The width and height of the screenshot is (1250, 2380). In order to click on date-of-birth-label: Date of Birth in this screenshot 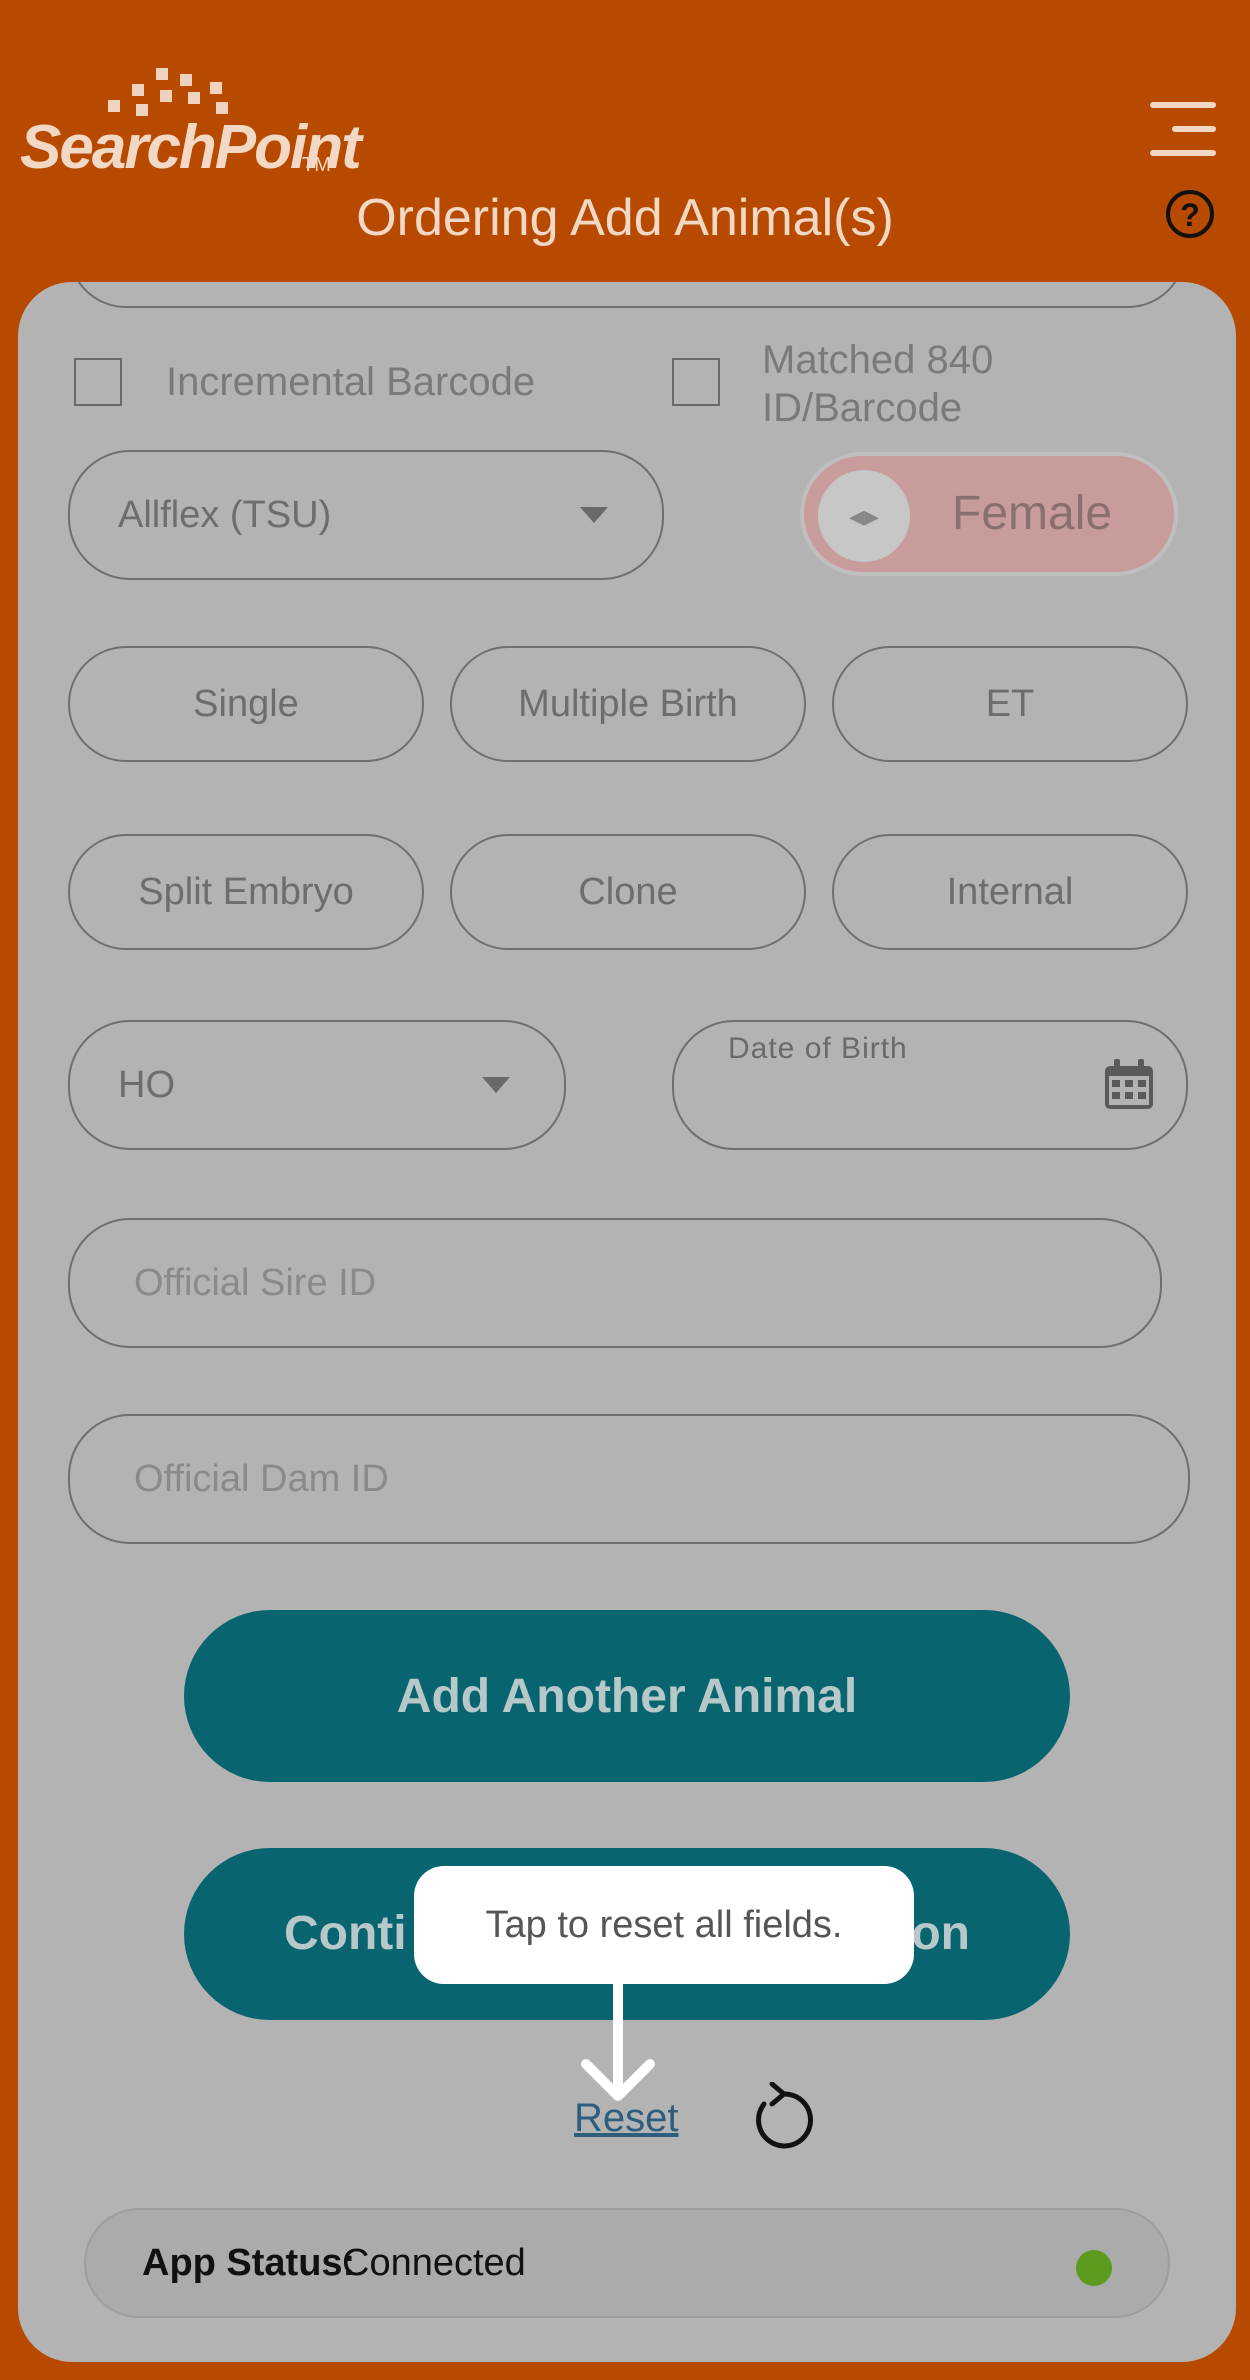, I will do `click(818, 1048)`.